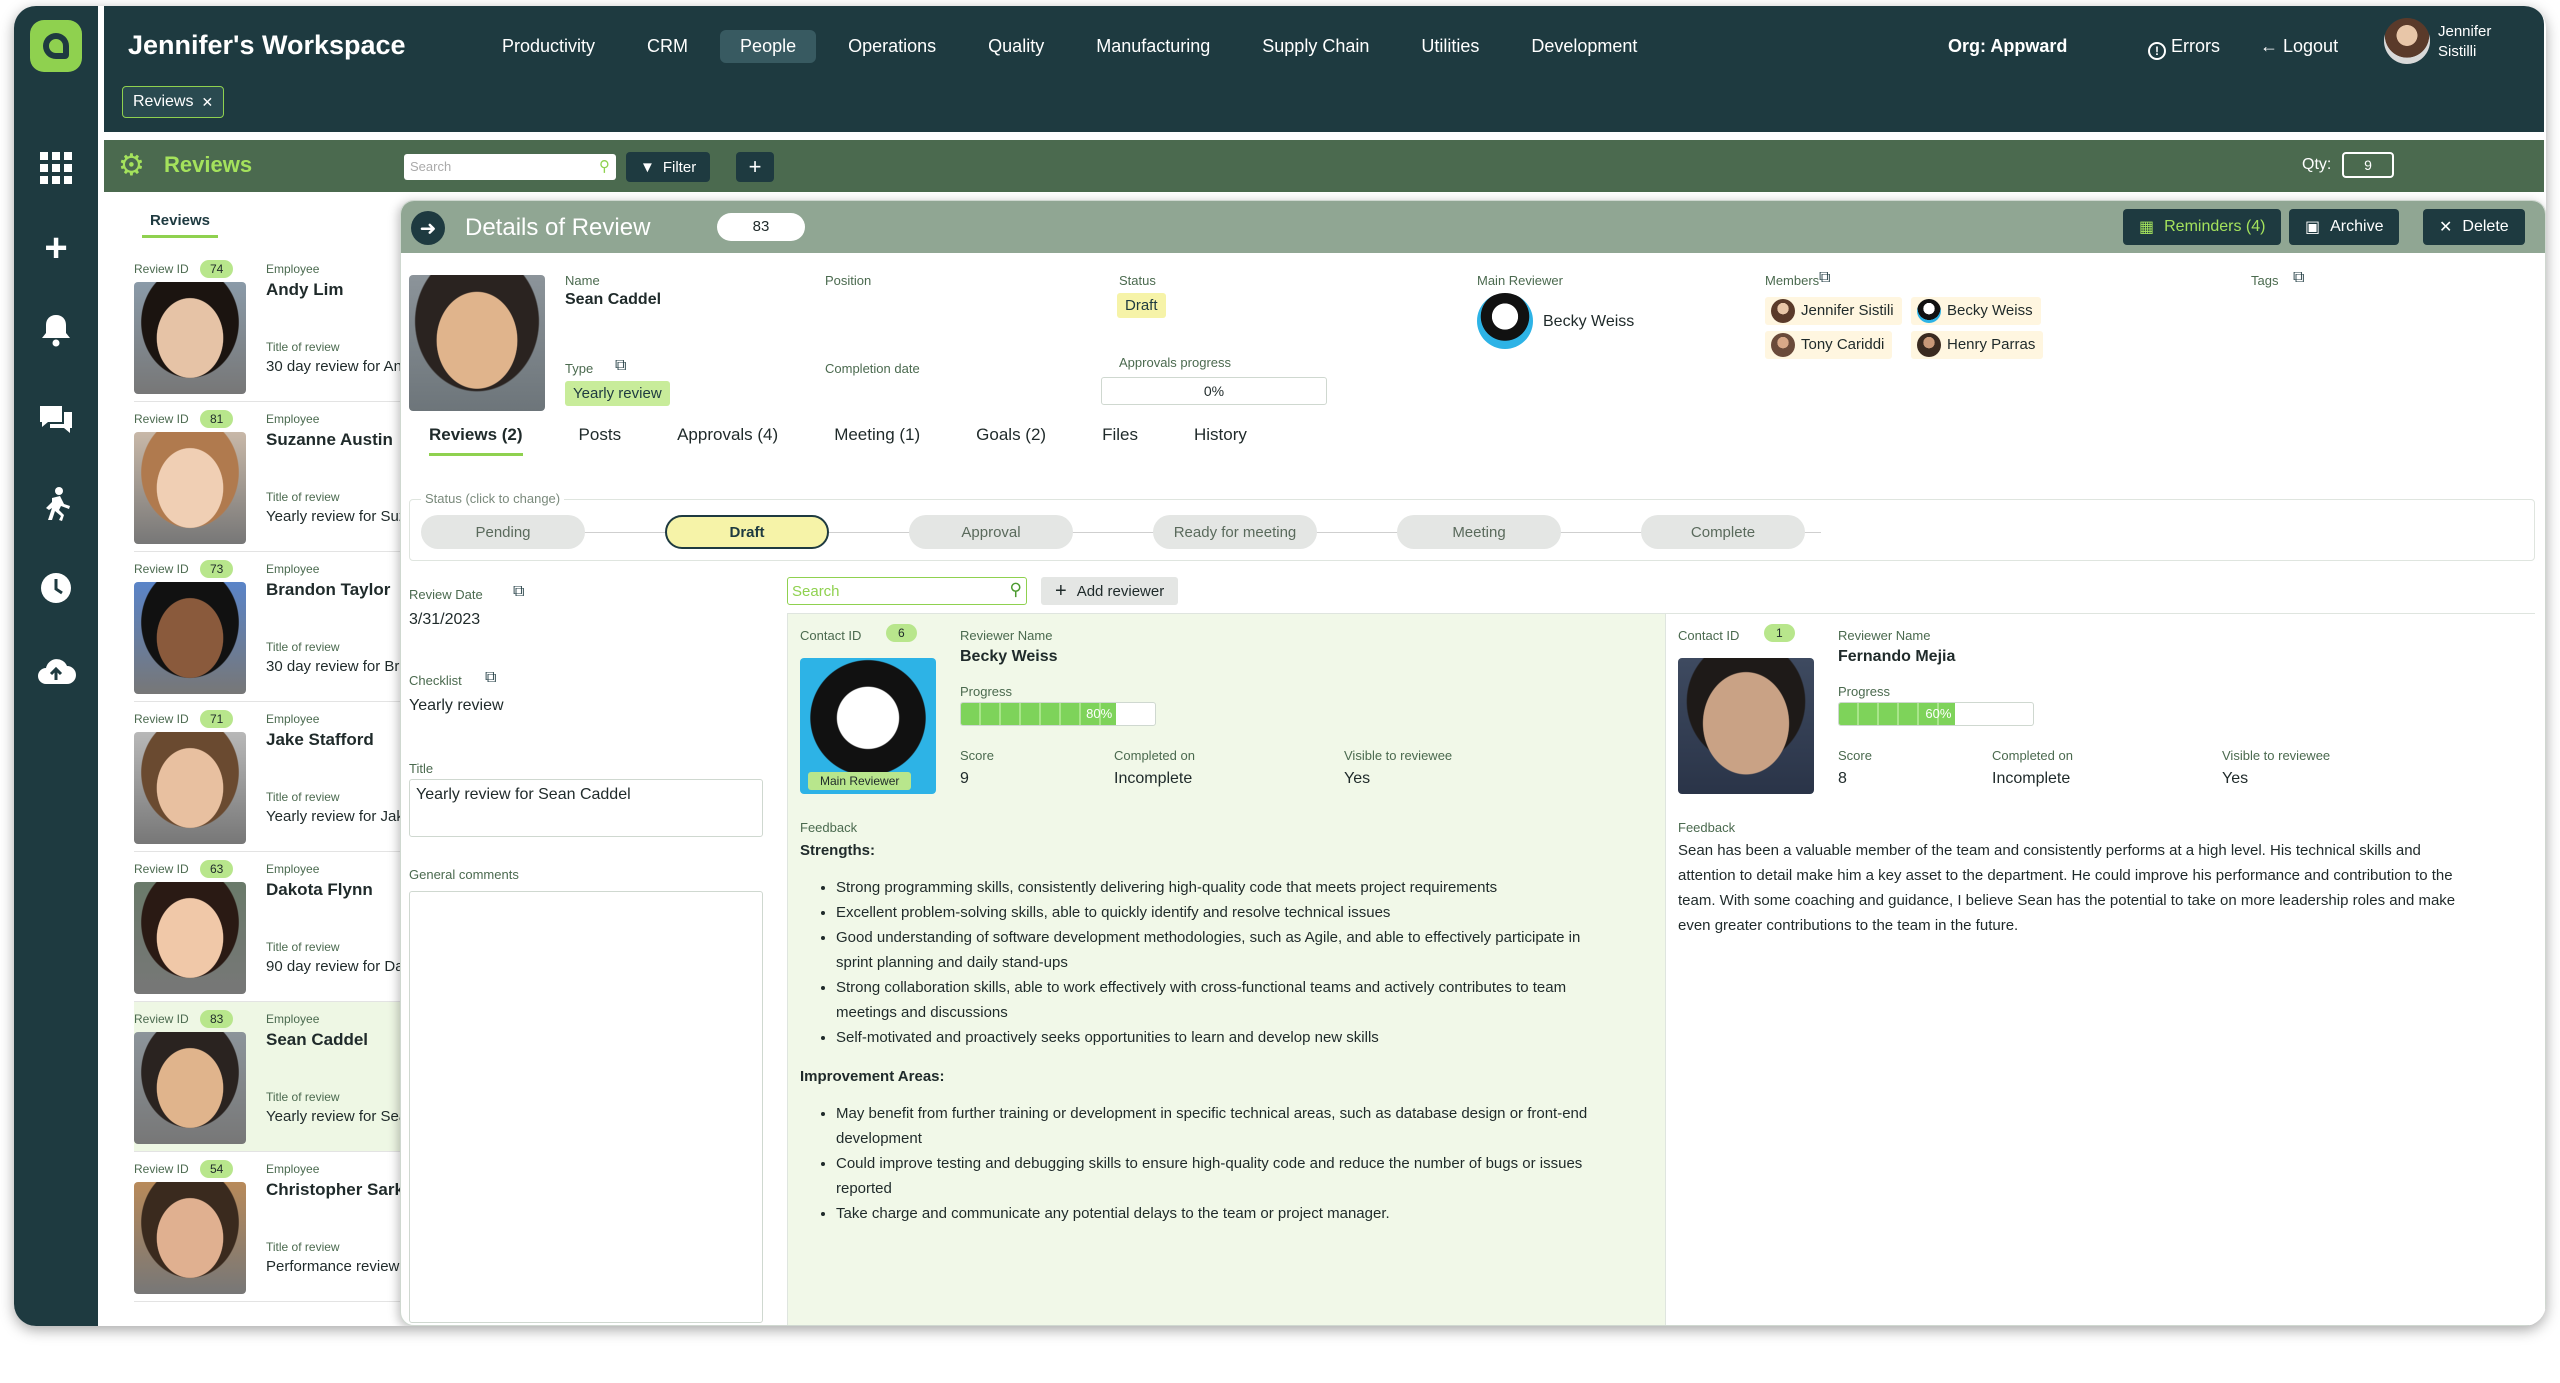  I want to click on cloud-upload-icon, so click(56, 672).